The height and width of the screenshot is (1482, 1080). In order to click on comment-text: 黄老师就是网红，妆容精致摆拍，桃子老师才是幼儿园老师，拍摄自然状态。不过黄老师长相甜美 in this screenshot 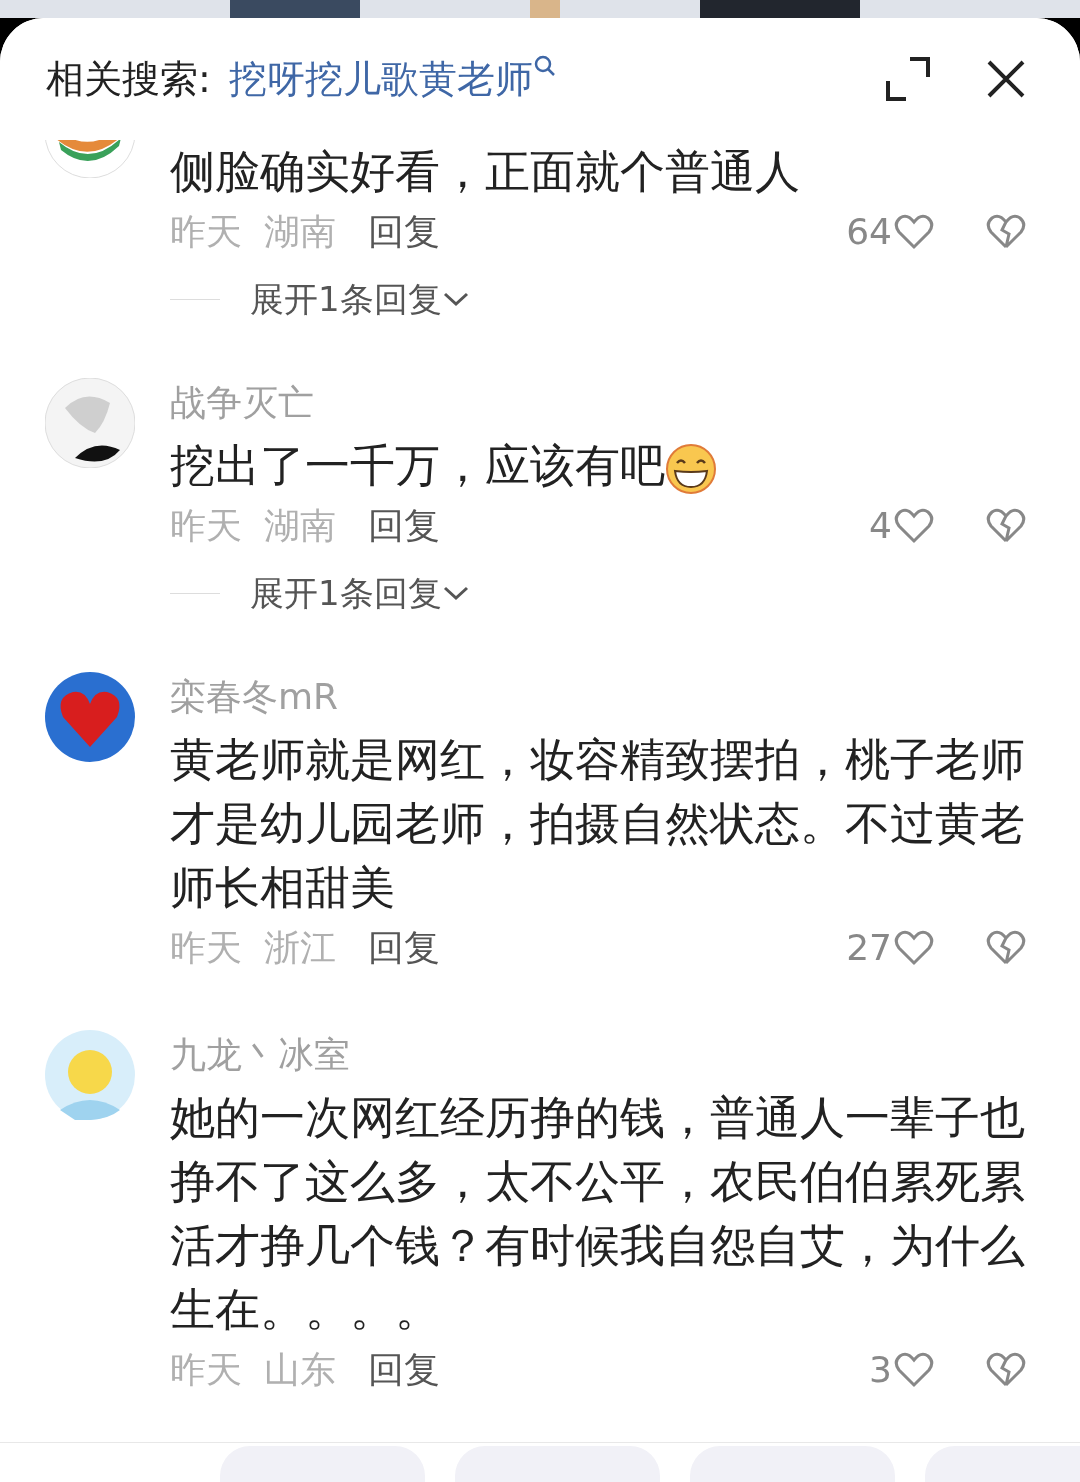, I will do `click(597, 823)`.